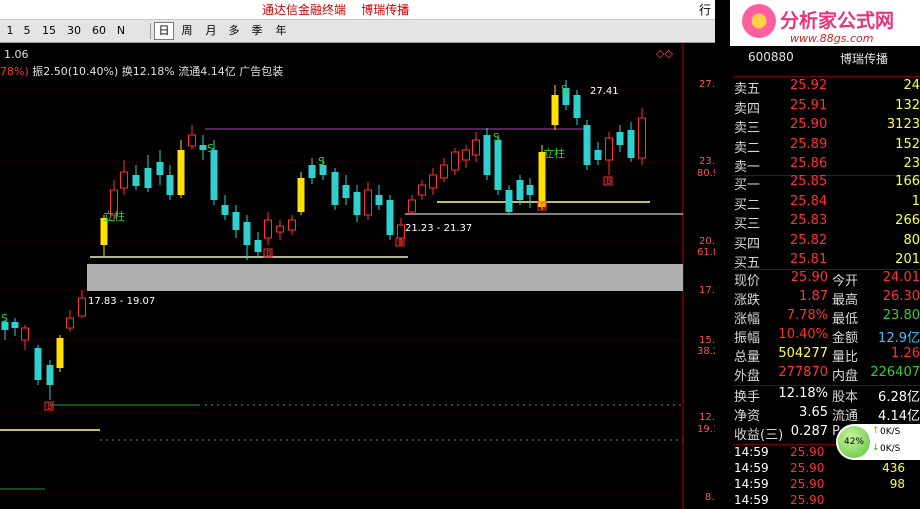 This screenshot has width=920, height=509. What do you see at coordinates (890, 432) in the screenshot?
I see `upload-speed: 0K/S` at bounding box center [890, 432].